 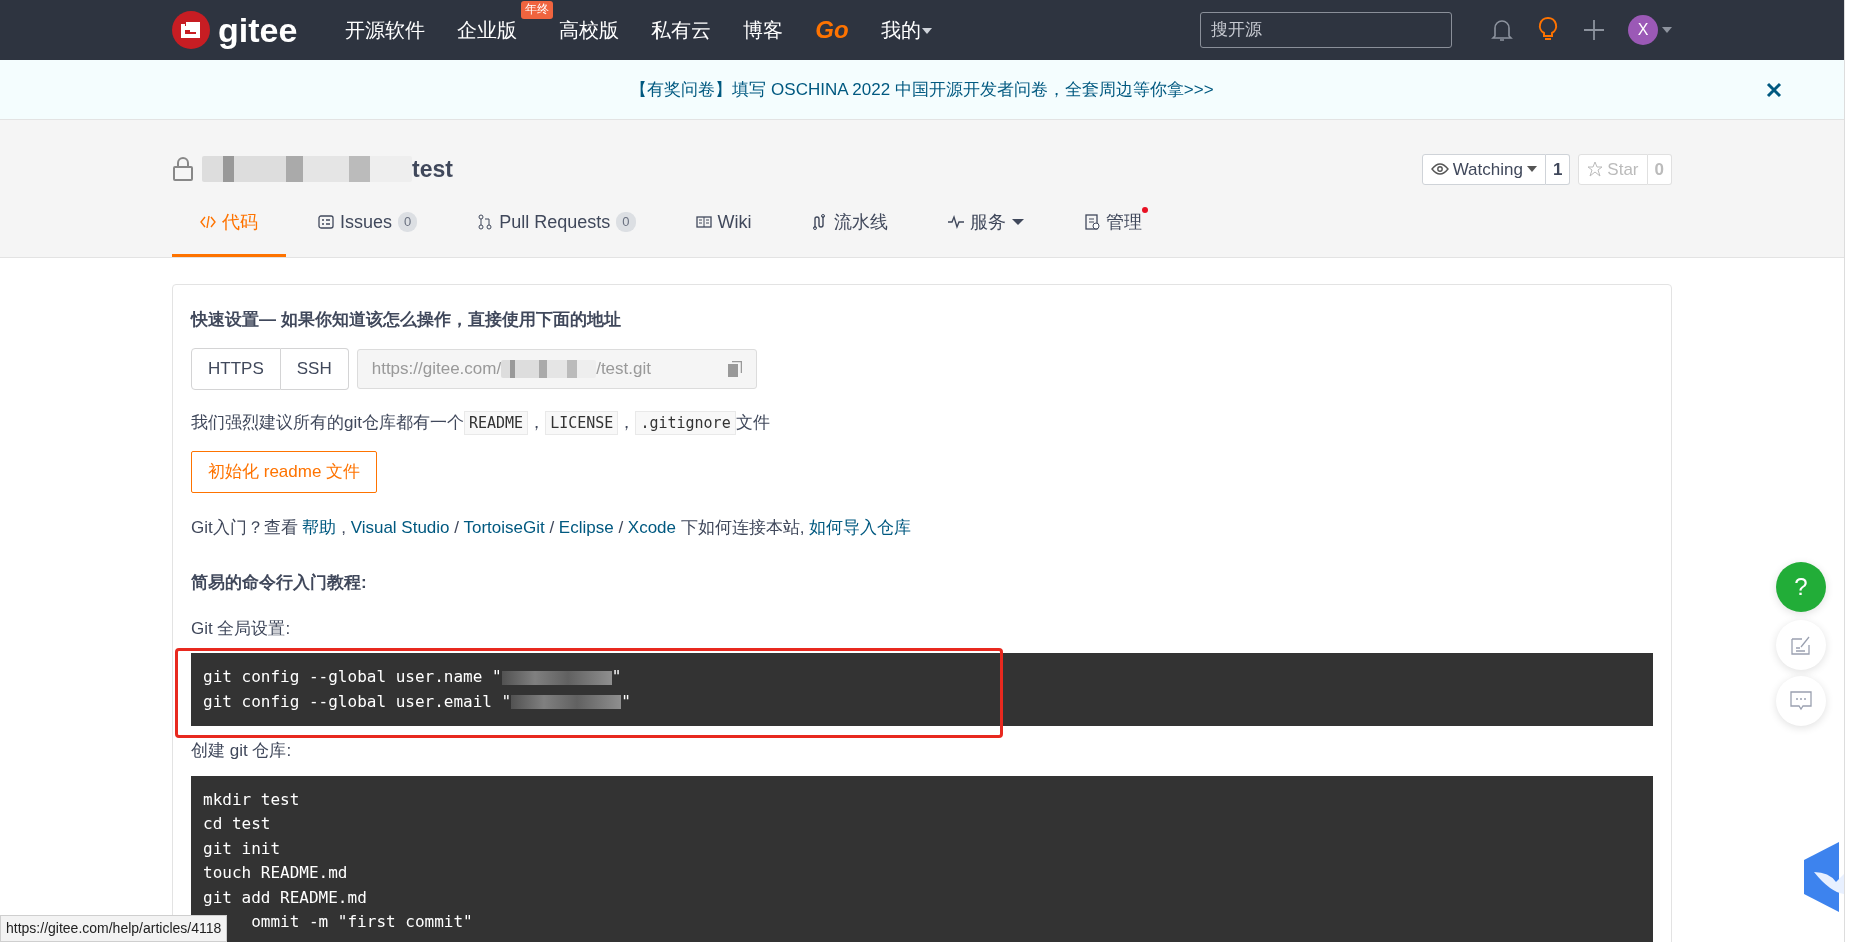 I want to click on section-heading: 简易的命令行入门教程:, so click(x=279, y=583).